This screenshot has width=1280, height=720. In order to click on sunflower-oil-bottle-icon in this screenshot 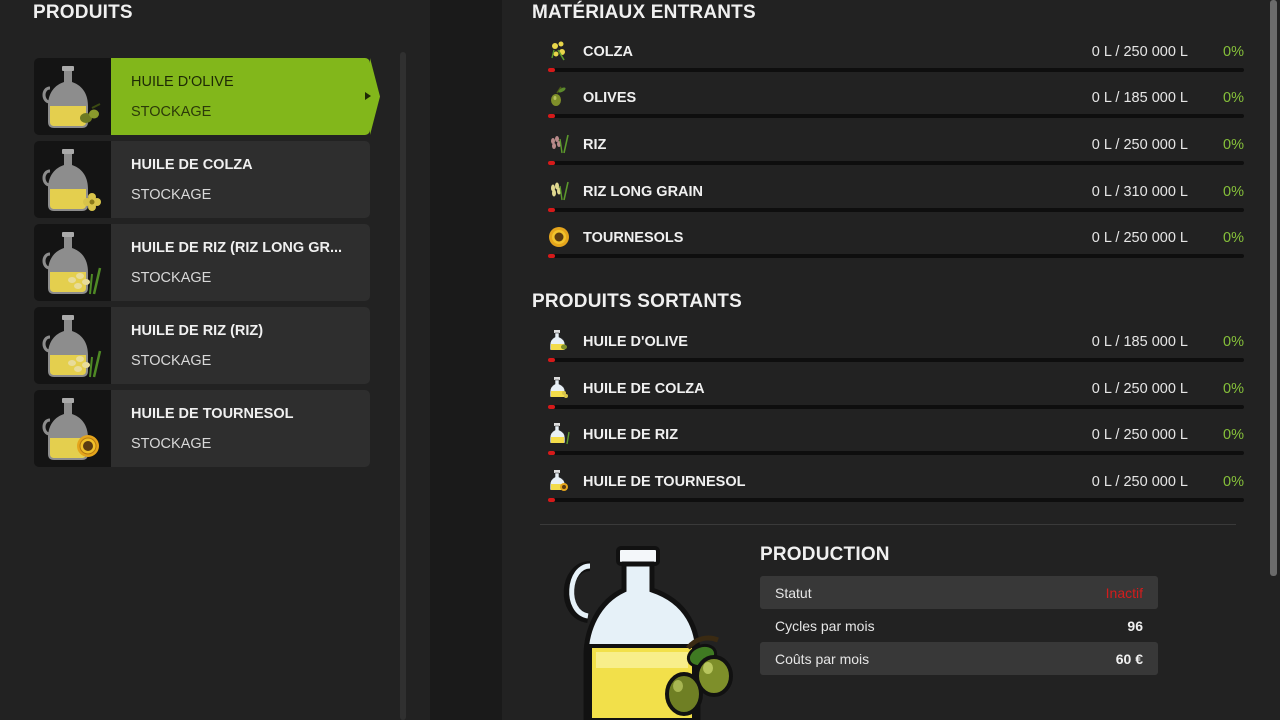, I will do `click(72, 428)`.